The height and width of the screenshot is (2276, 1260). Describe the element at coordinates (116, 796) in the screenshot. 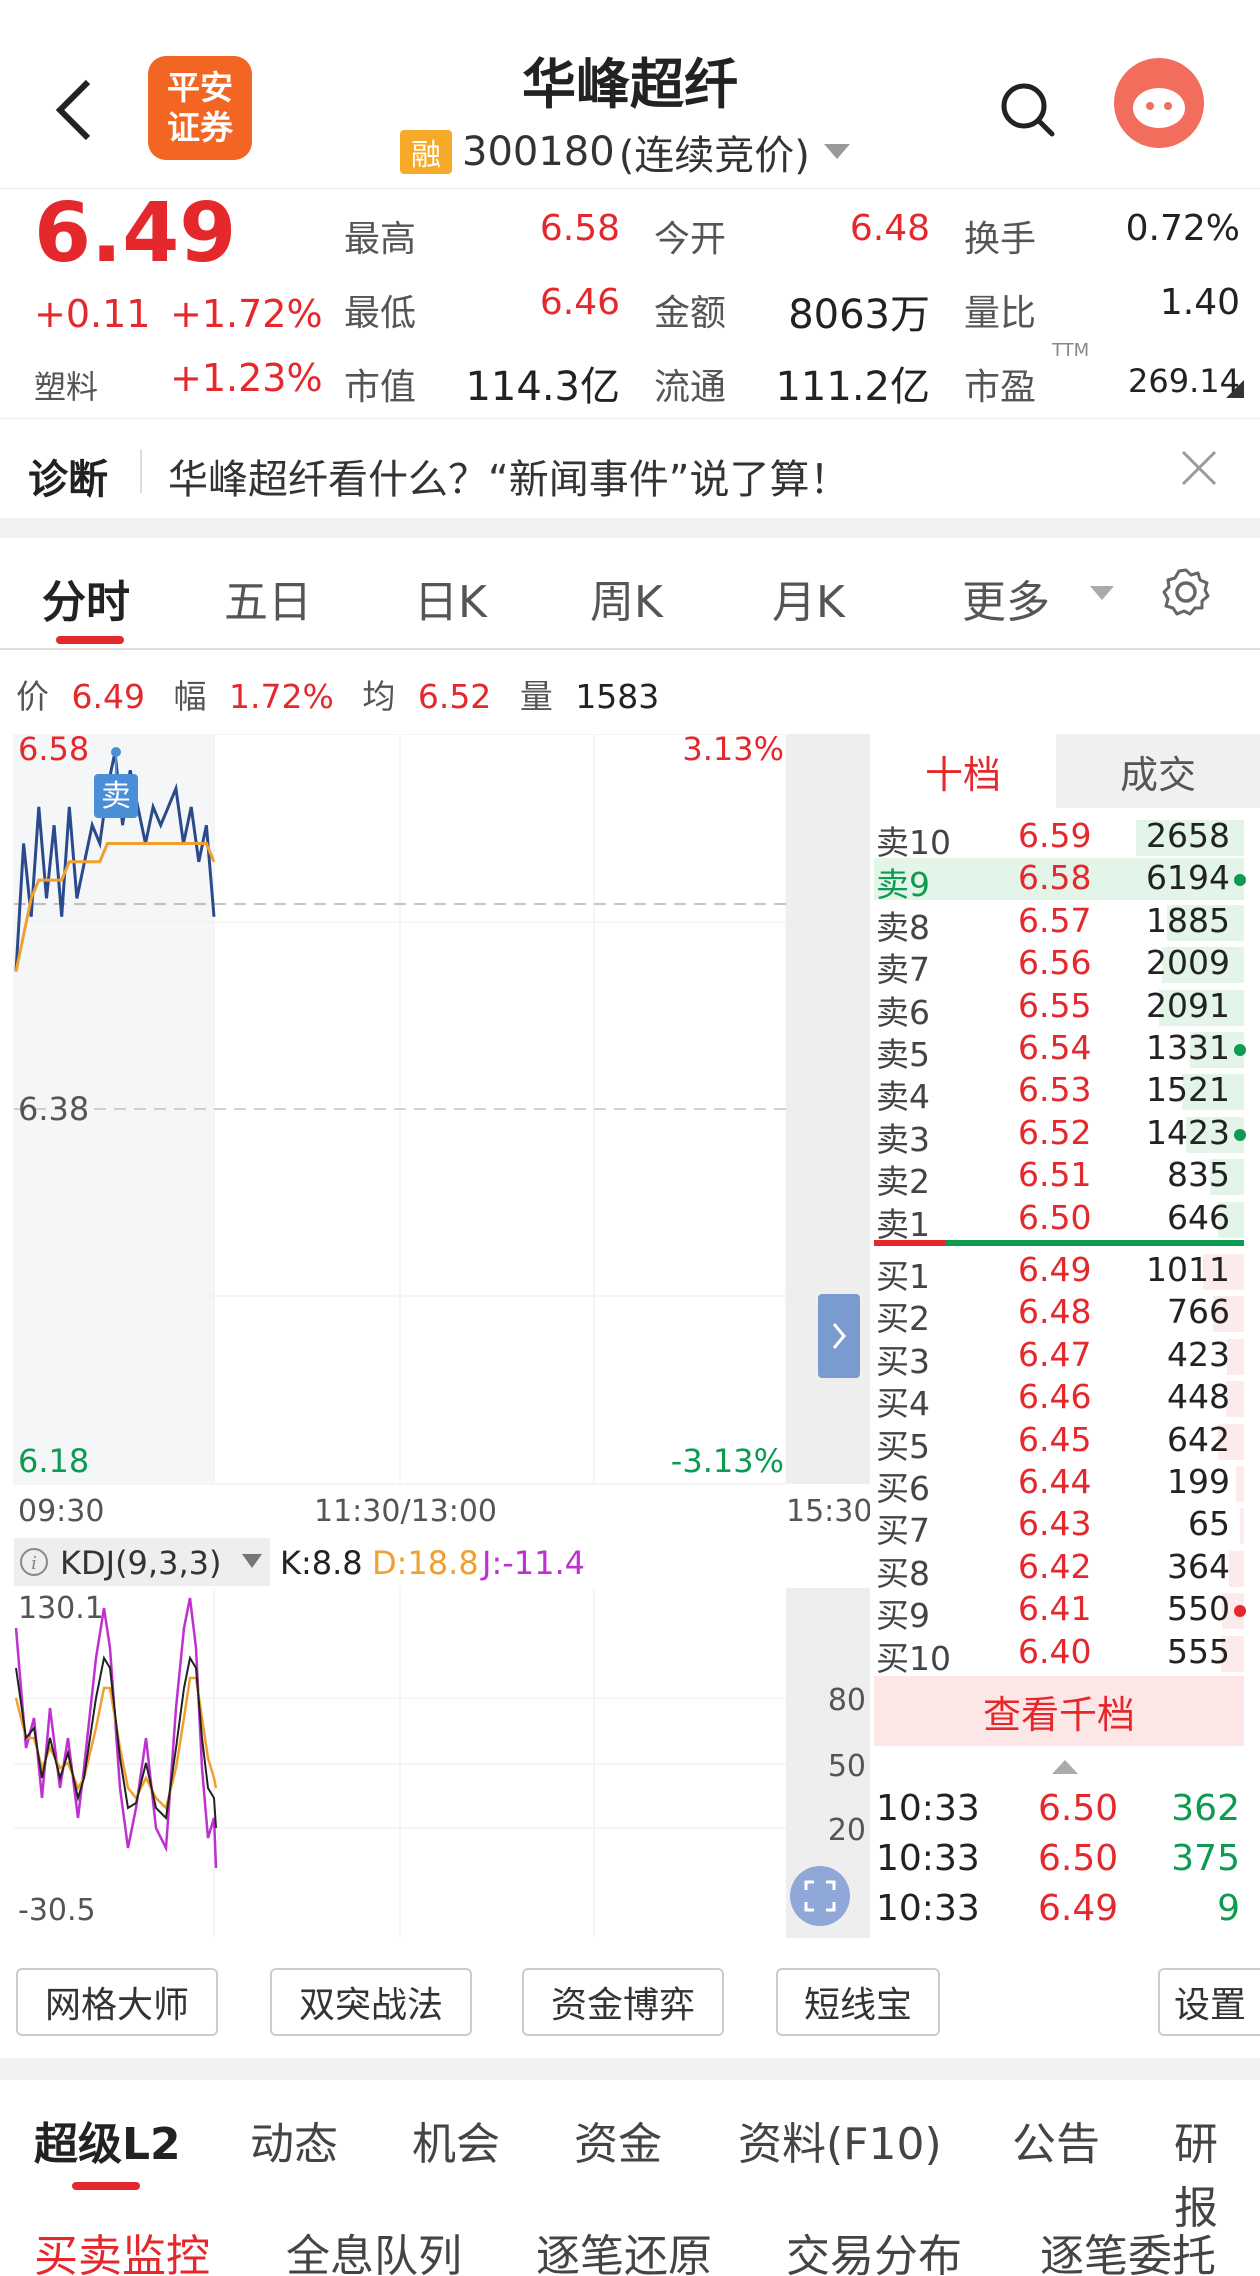

I see `sell-marker: 卖` at that location.